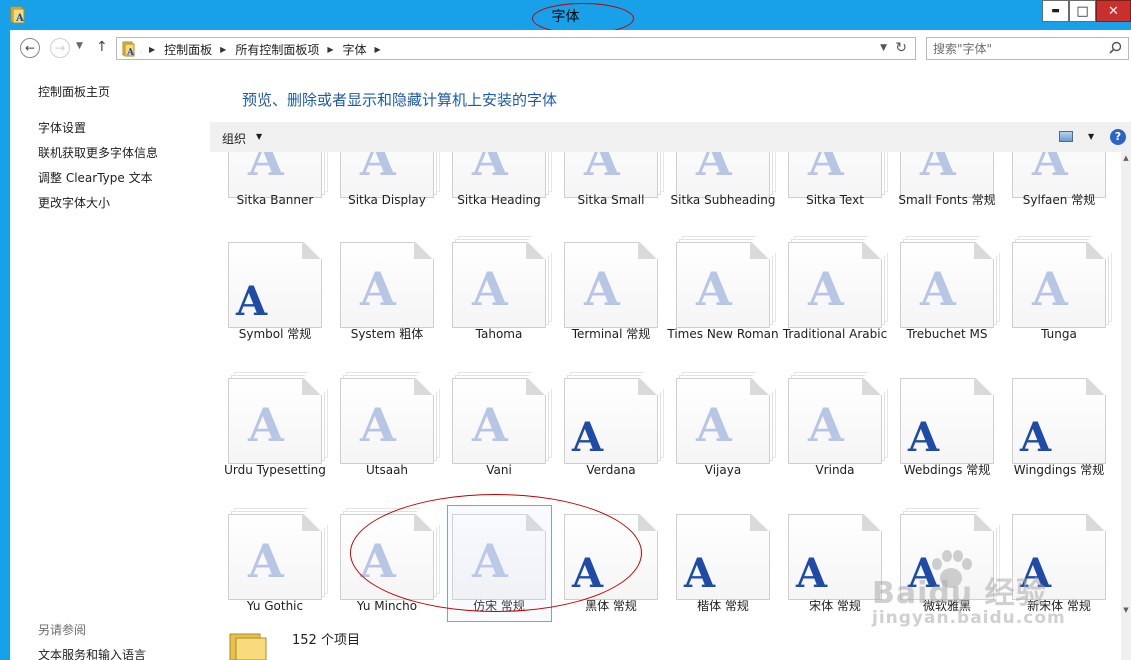 The height and width of the screenshot is (660, 1131). Describe the element at coordinates (947, 196) in the screenshot. I see `font-tile: A Small Fonts 常规` at that location.